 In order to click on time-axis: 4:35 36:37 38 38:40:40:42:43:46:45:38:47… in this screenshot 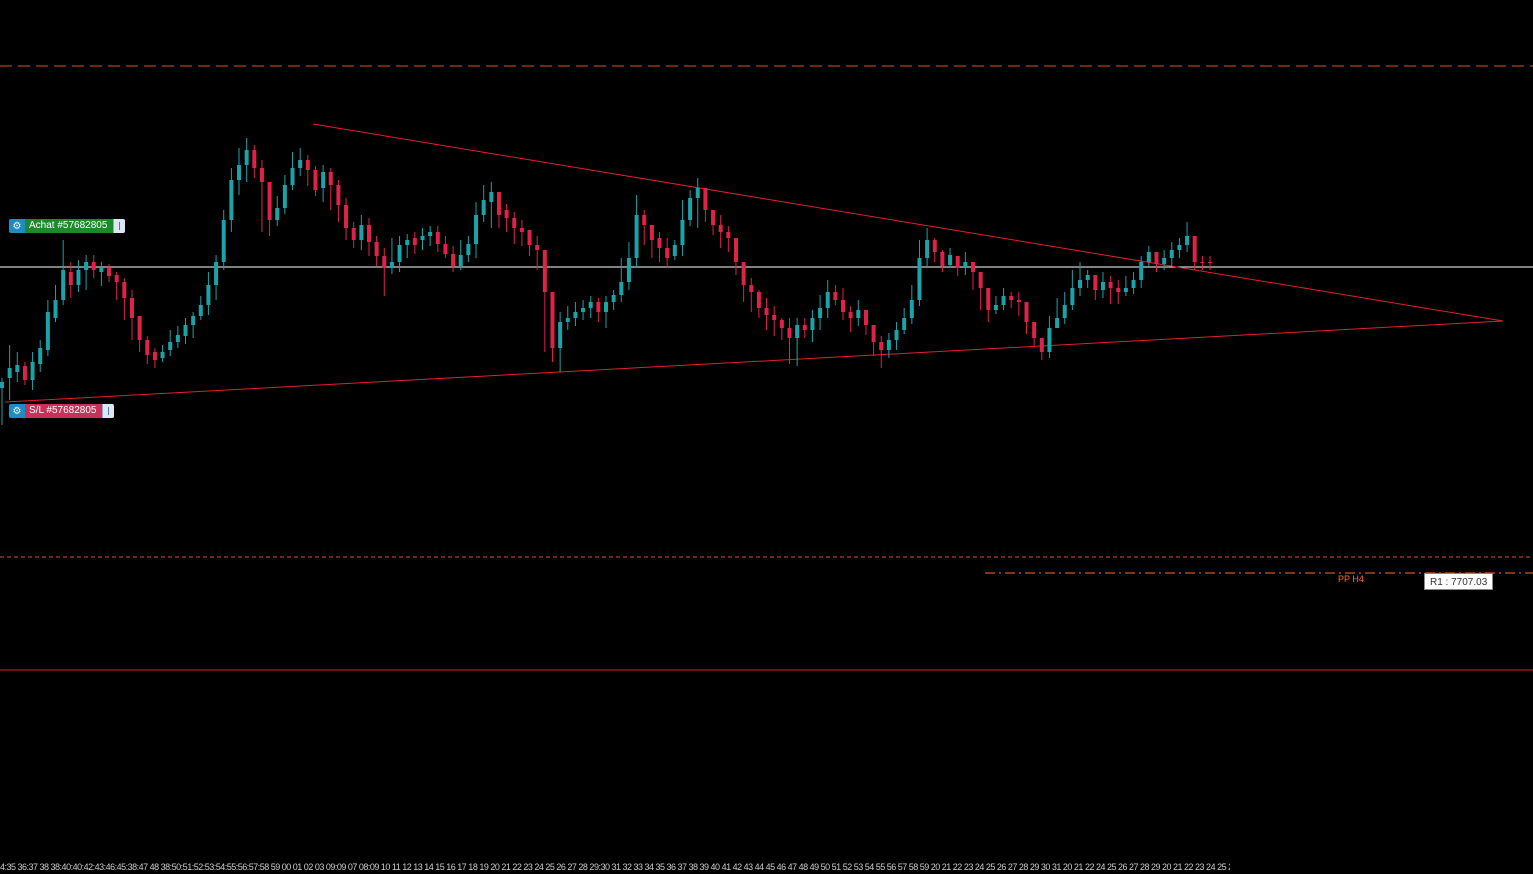, I will do `click(615, 867)`.